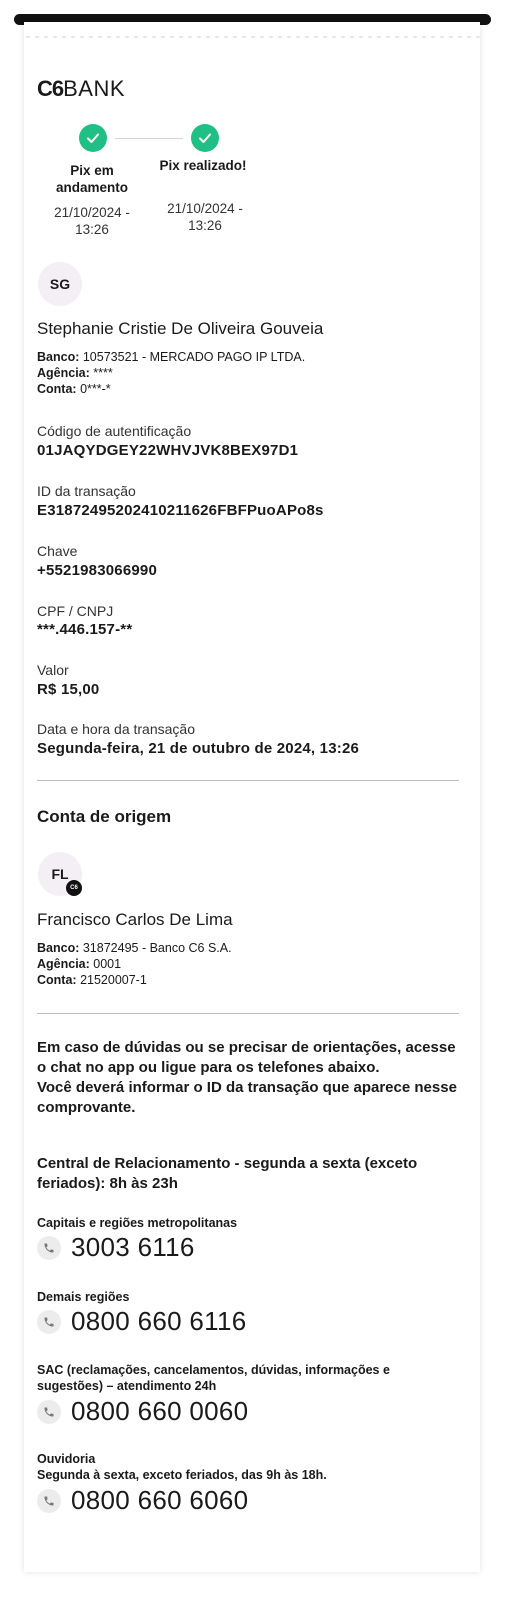  I want to click on phone-1: 3003 6116, so click(116, 1247).